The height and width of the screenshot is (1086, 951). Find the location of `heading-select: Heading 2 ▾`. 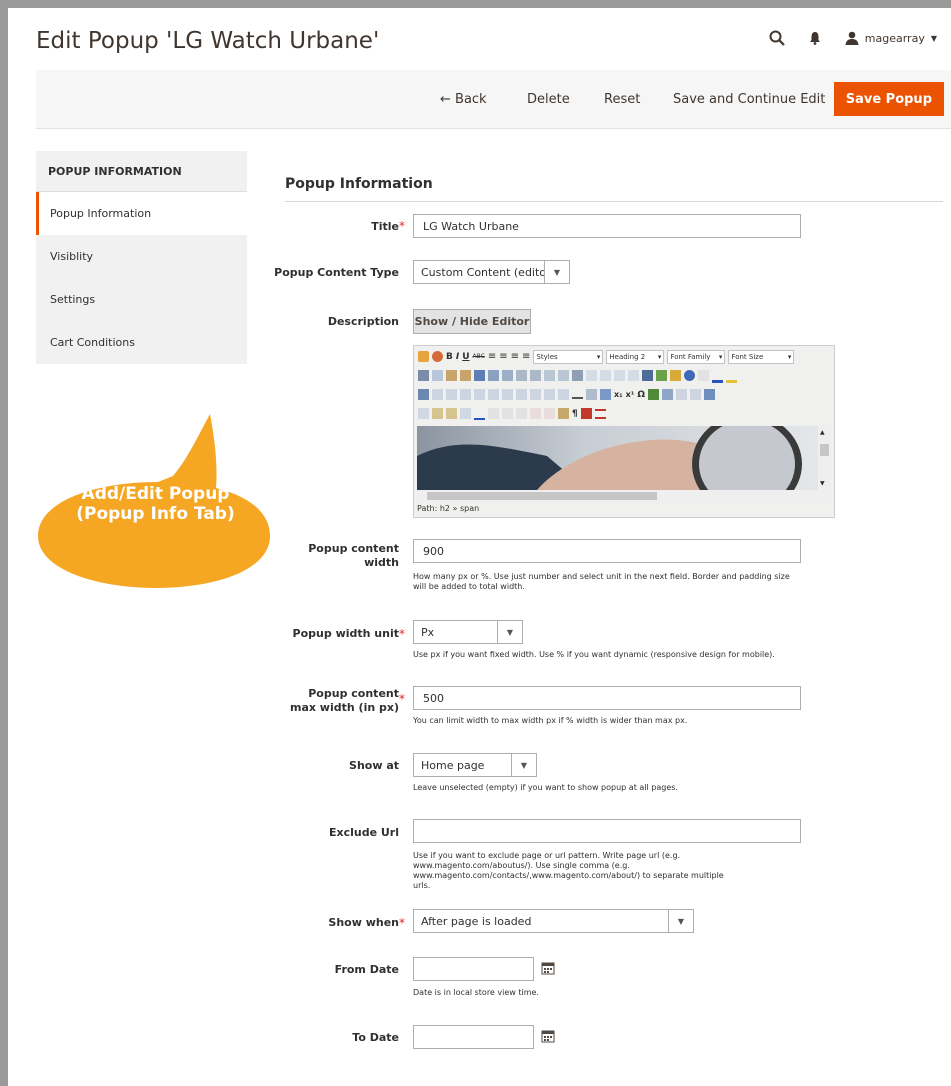

heading-select: Heading 2 ▾ is located at coordinates (635, 356).